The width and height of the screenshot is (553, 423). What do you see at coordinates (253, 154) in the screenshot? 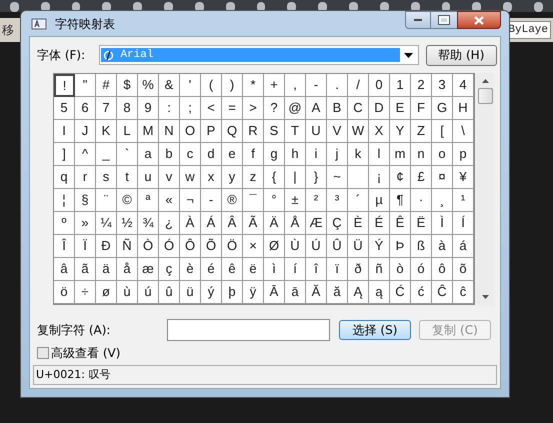
I see `character-cell: f` at bounding box center [253, 154].